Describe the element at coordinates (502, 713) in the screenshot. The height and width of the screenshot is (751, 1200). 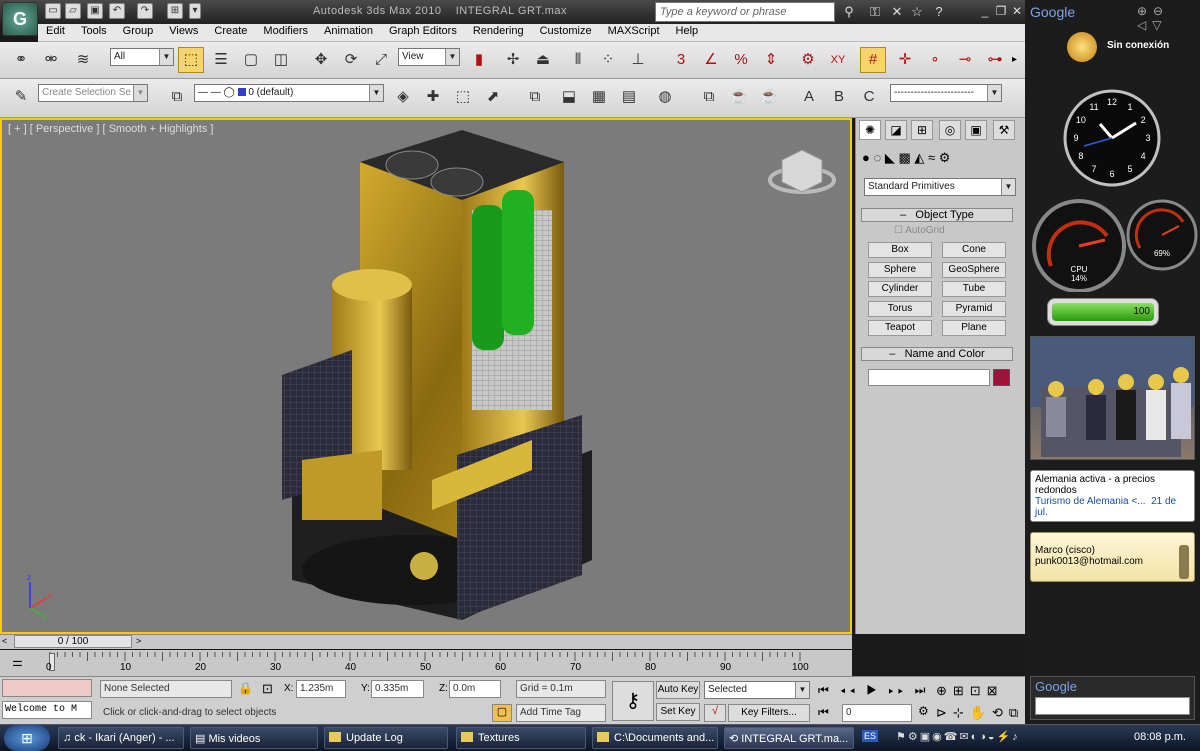
I see `time-tag-icon: ▢` at that location.